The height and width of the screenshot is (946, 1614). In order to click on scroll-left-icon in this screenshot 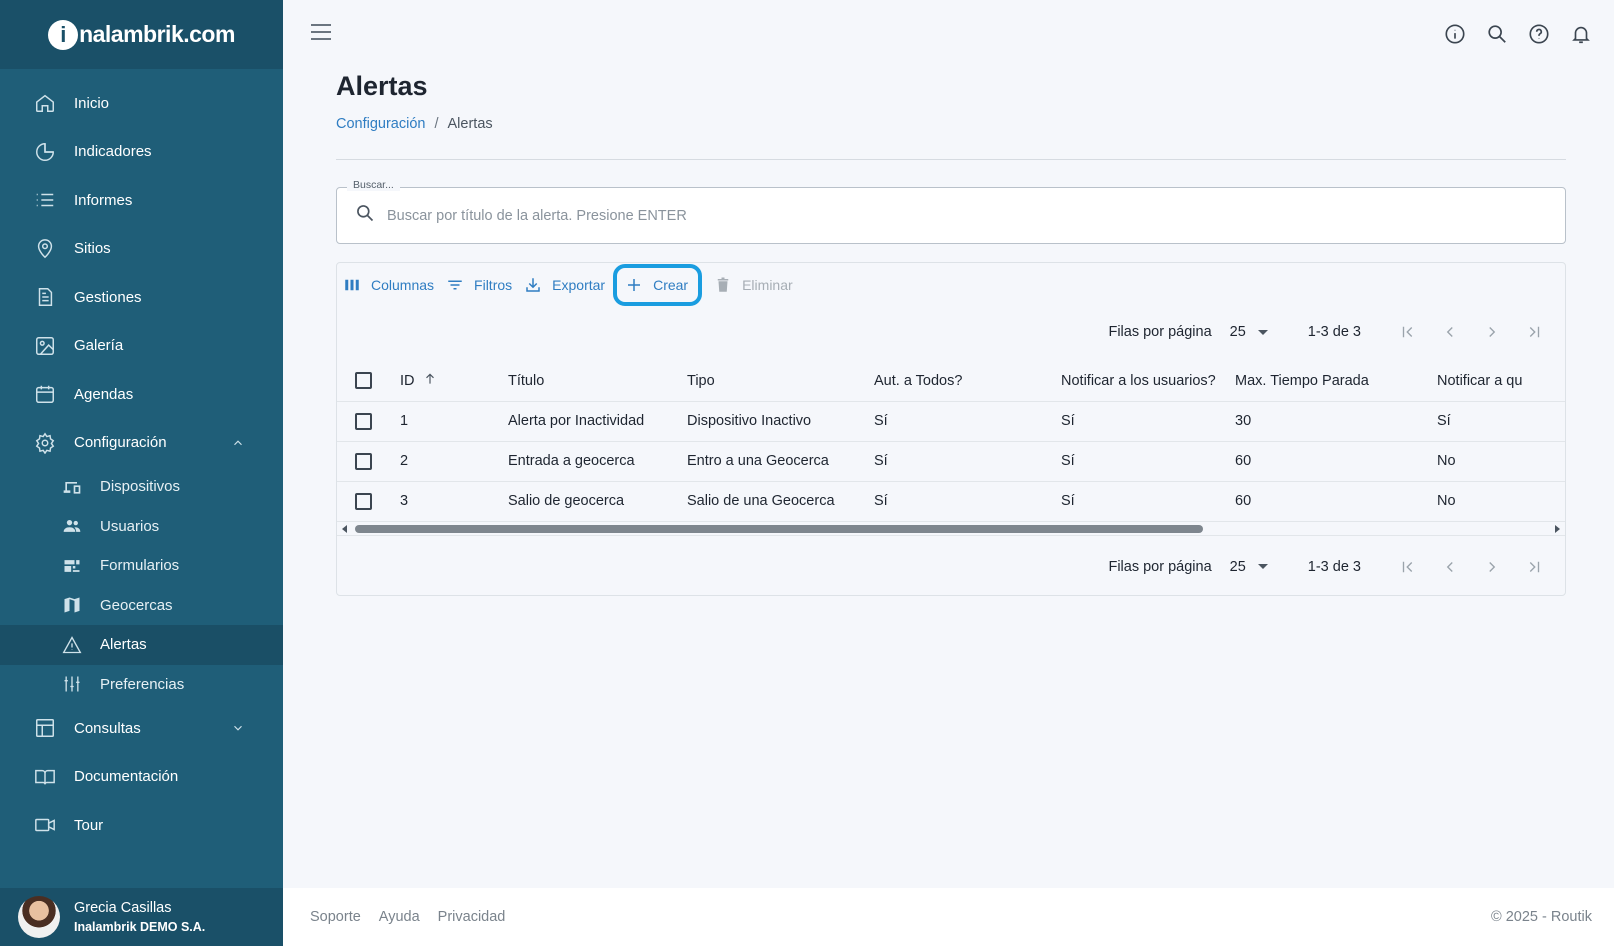, I will do `click(344, 529)`.